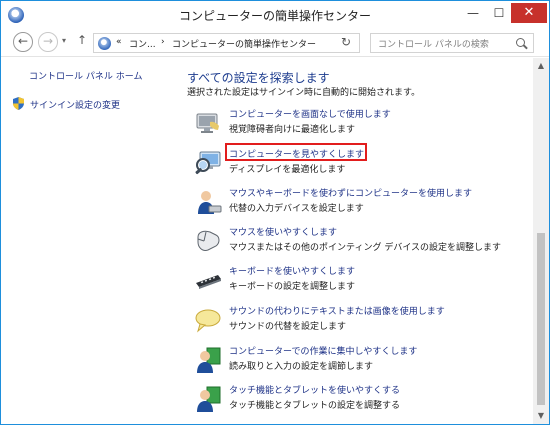 This screenshot has height=425, width=550. Describe the element at coordinates (473, 13) in the screenshot. I see `minimize-button: —` at that location.